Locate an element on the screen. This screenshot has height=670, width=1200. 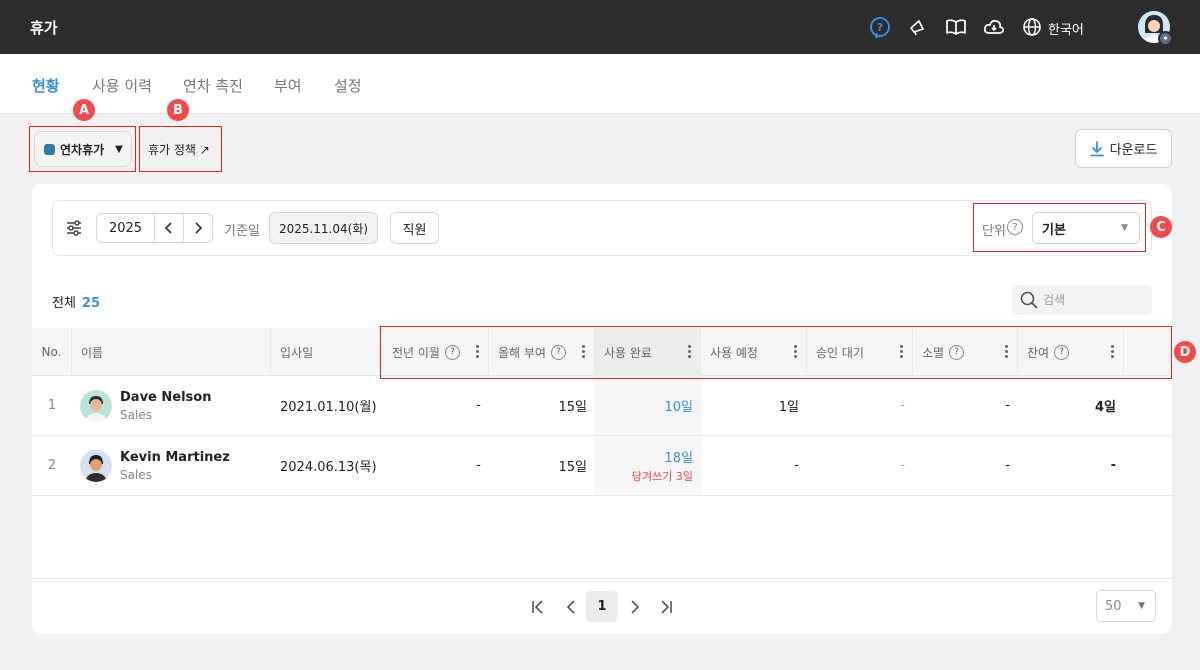
leave-type-label: 연차휴가 is located at coordinates (82, 149).